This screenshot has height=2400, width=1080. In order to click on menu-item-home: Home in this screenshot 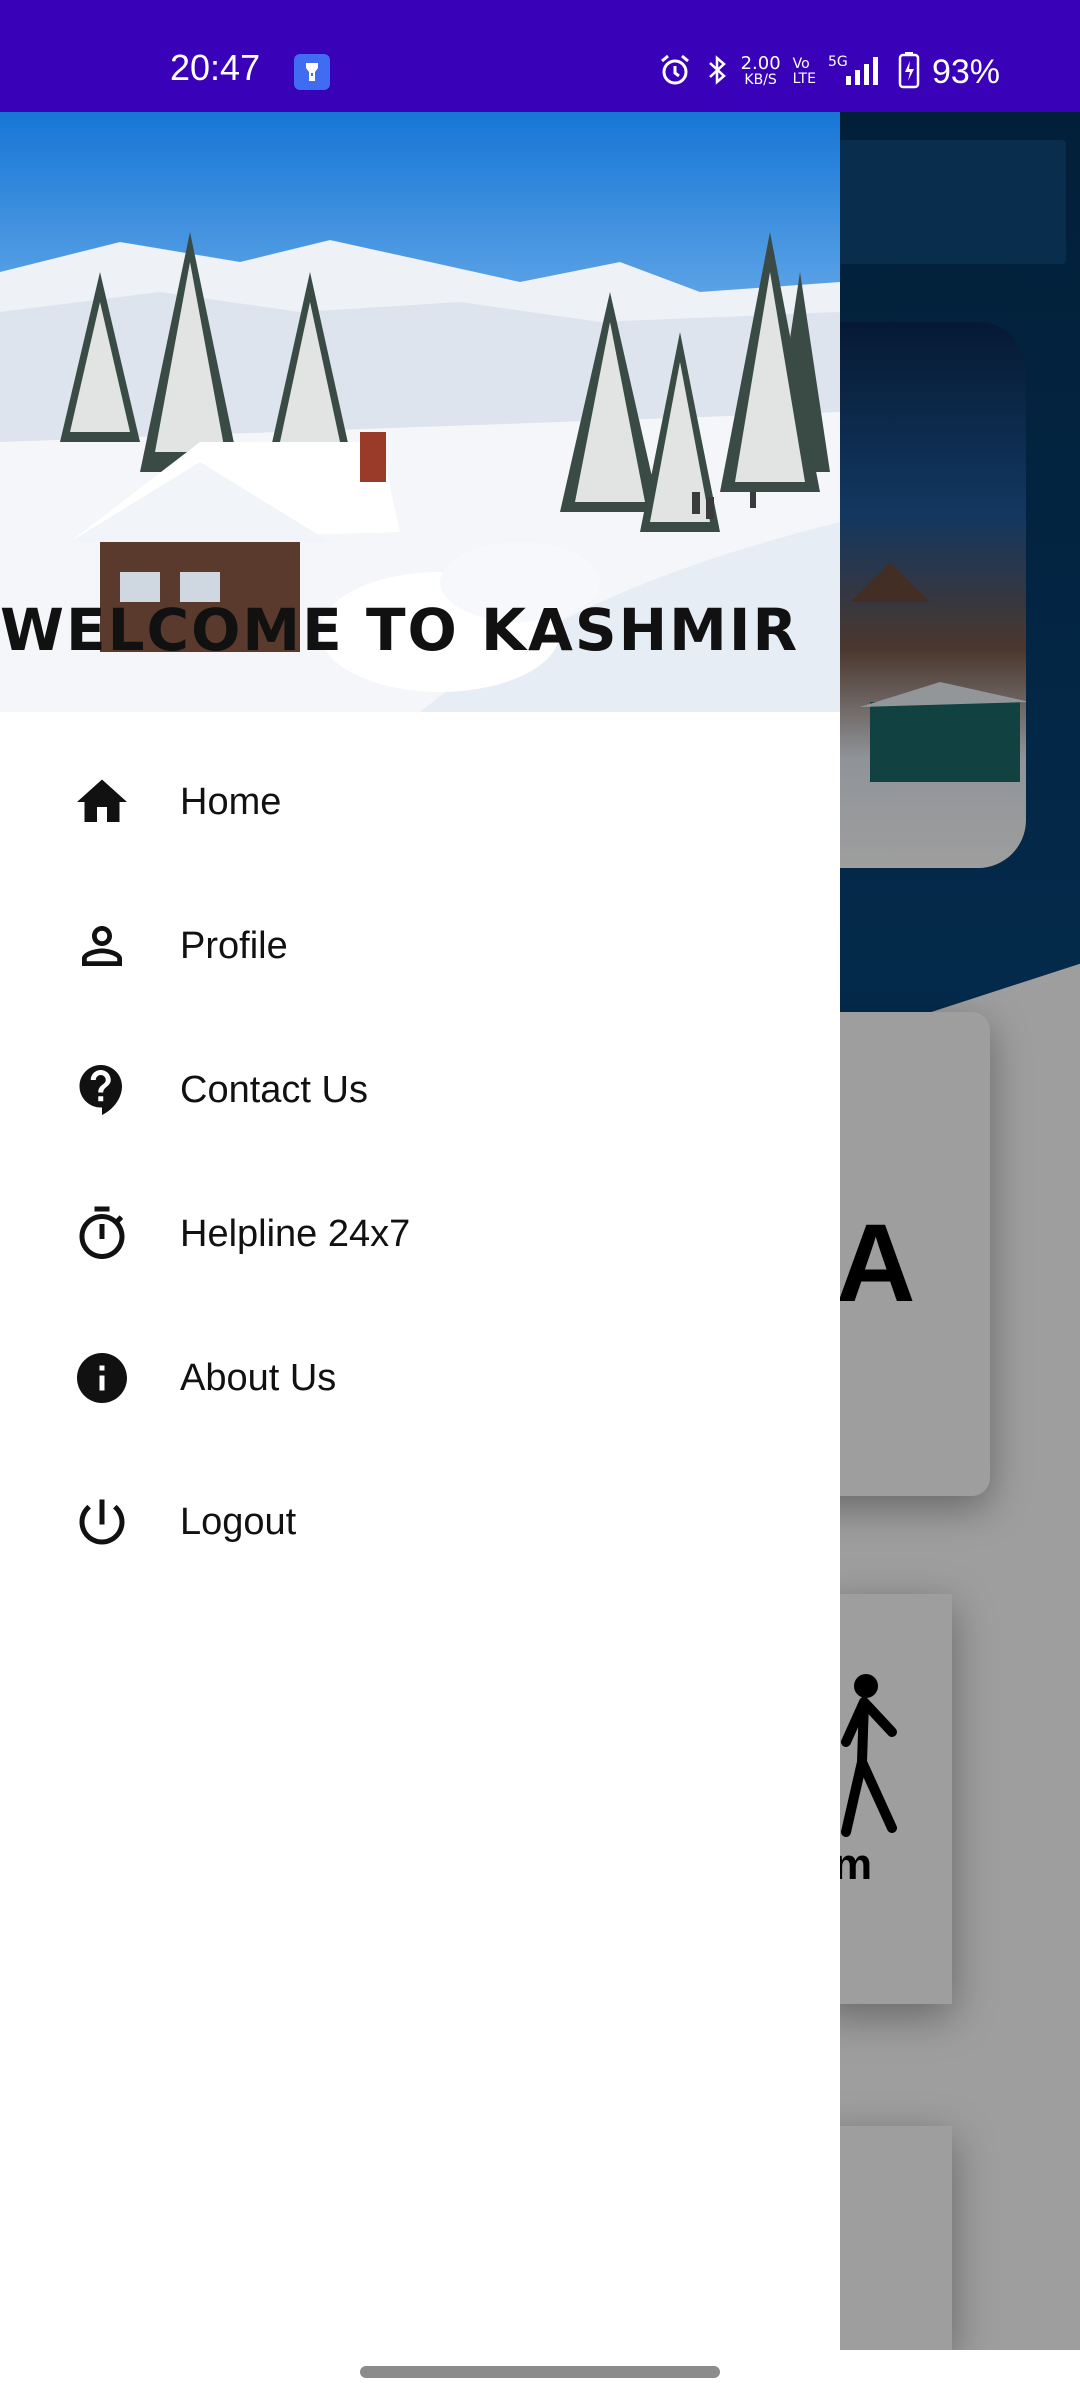, I will do `click(420, 802)`.